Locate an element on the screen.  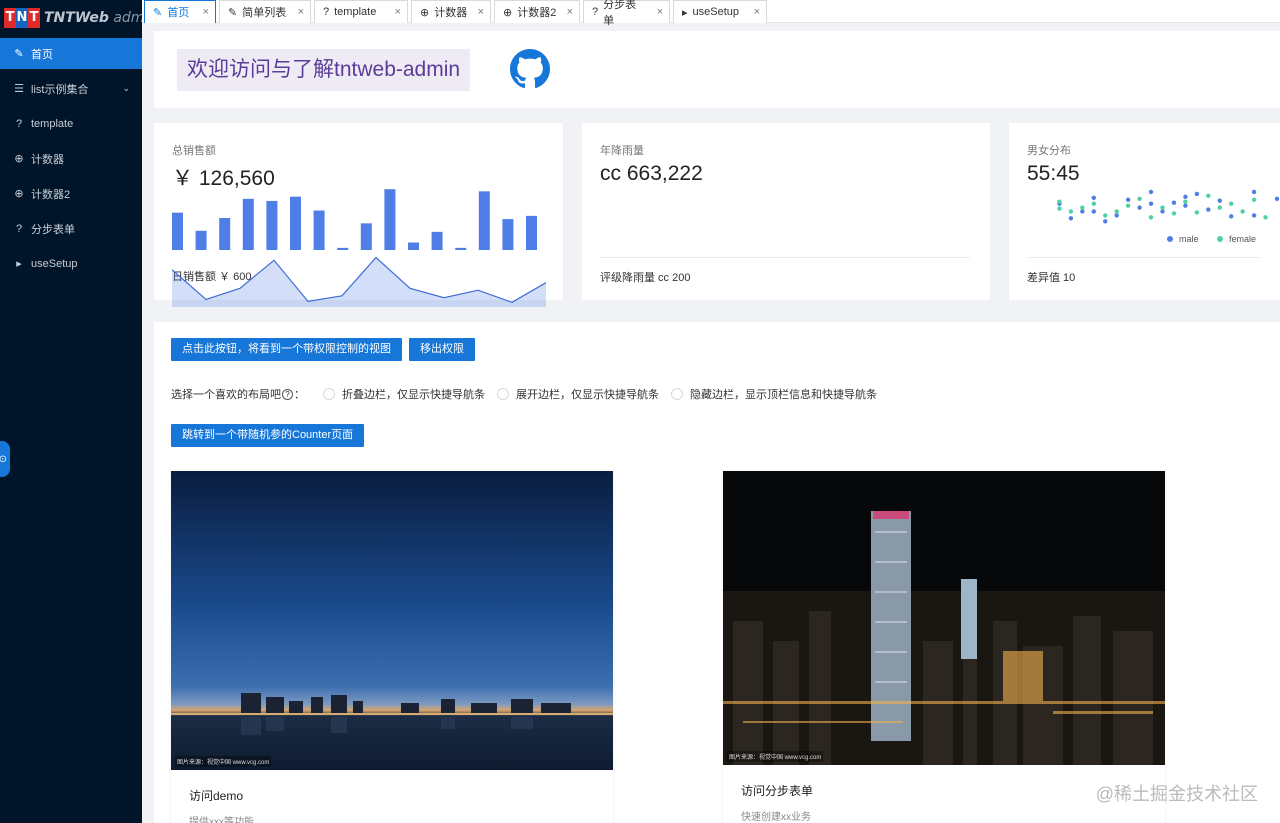
city-skyline-image is located at coordinates (944, 618).